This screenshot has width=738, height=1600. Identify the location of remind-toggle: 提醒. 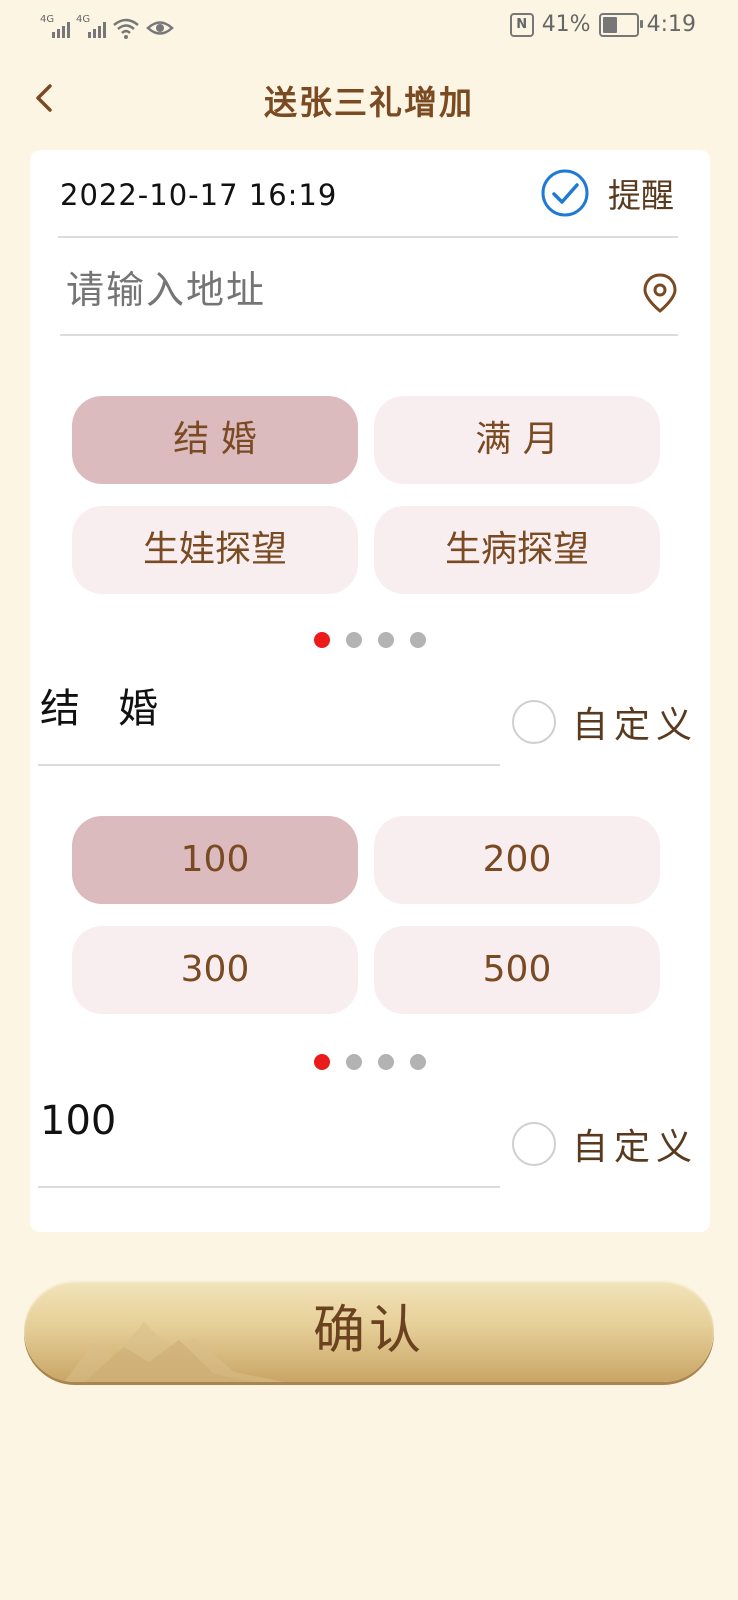
(607, 193).